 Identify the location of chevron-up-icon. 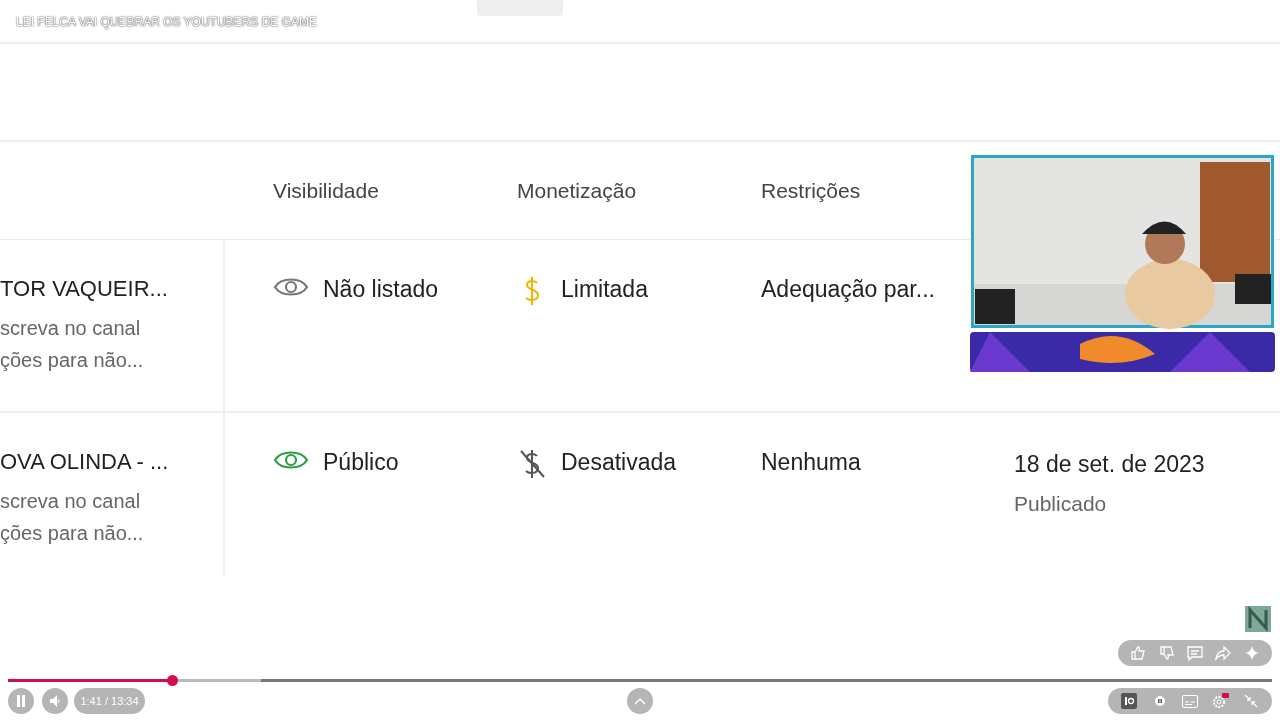
(640, 701).